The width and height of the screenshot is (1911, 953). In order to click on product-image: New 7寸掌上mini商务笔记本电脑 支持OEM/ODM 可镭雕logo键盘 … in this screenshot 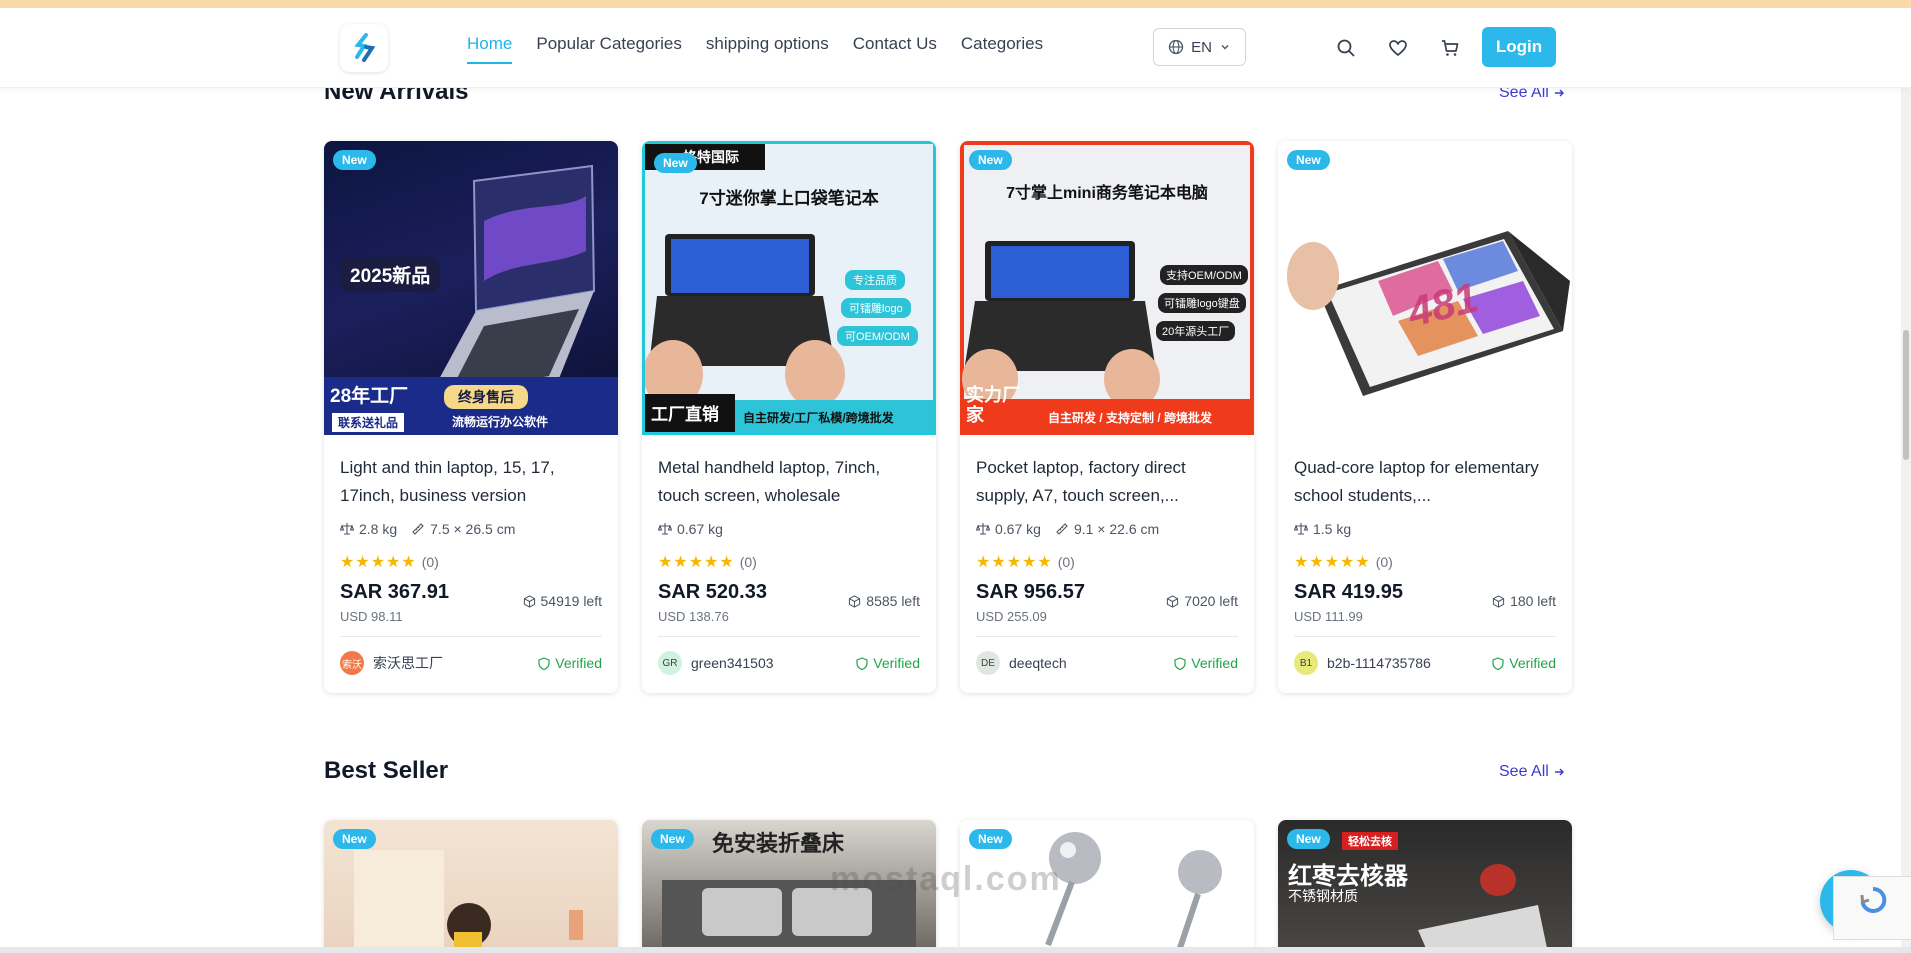, I will do `click(1107, 288)`.